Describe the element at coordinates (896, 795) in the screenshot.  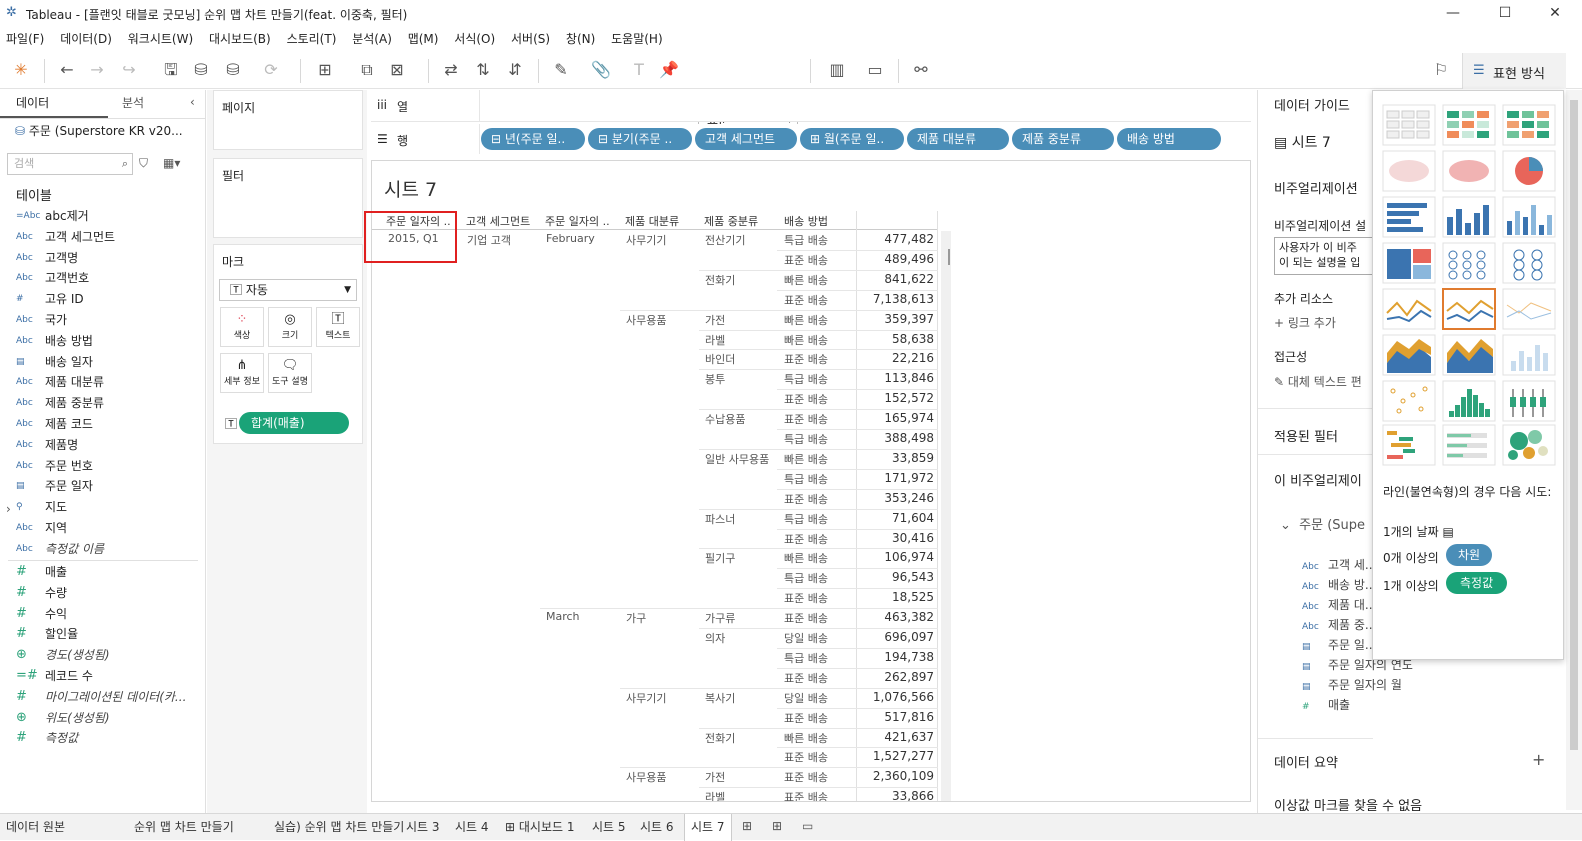
I see `cell-value: 33,866` at that location.